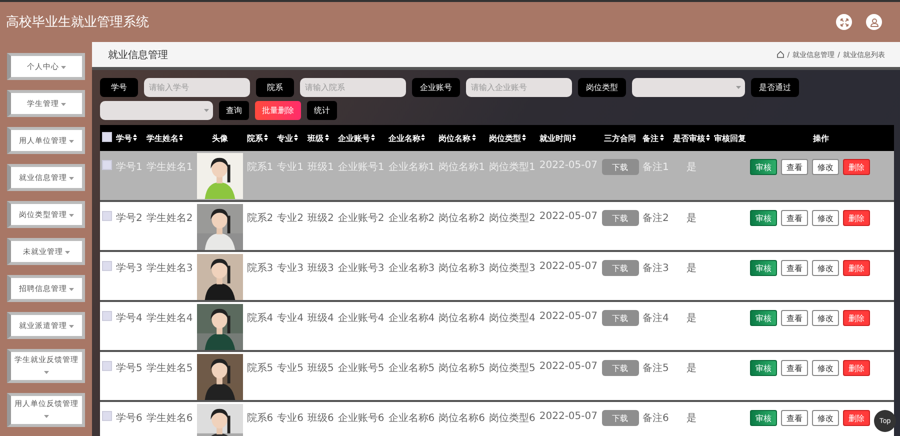 The width and height of the screenshot is (900, 436). Describe the element at coordinates (780, 54) in the screenshot. I see `home-icon` at that location.